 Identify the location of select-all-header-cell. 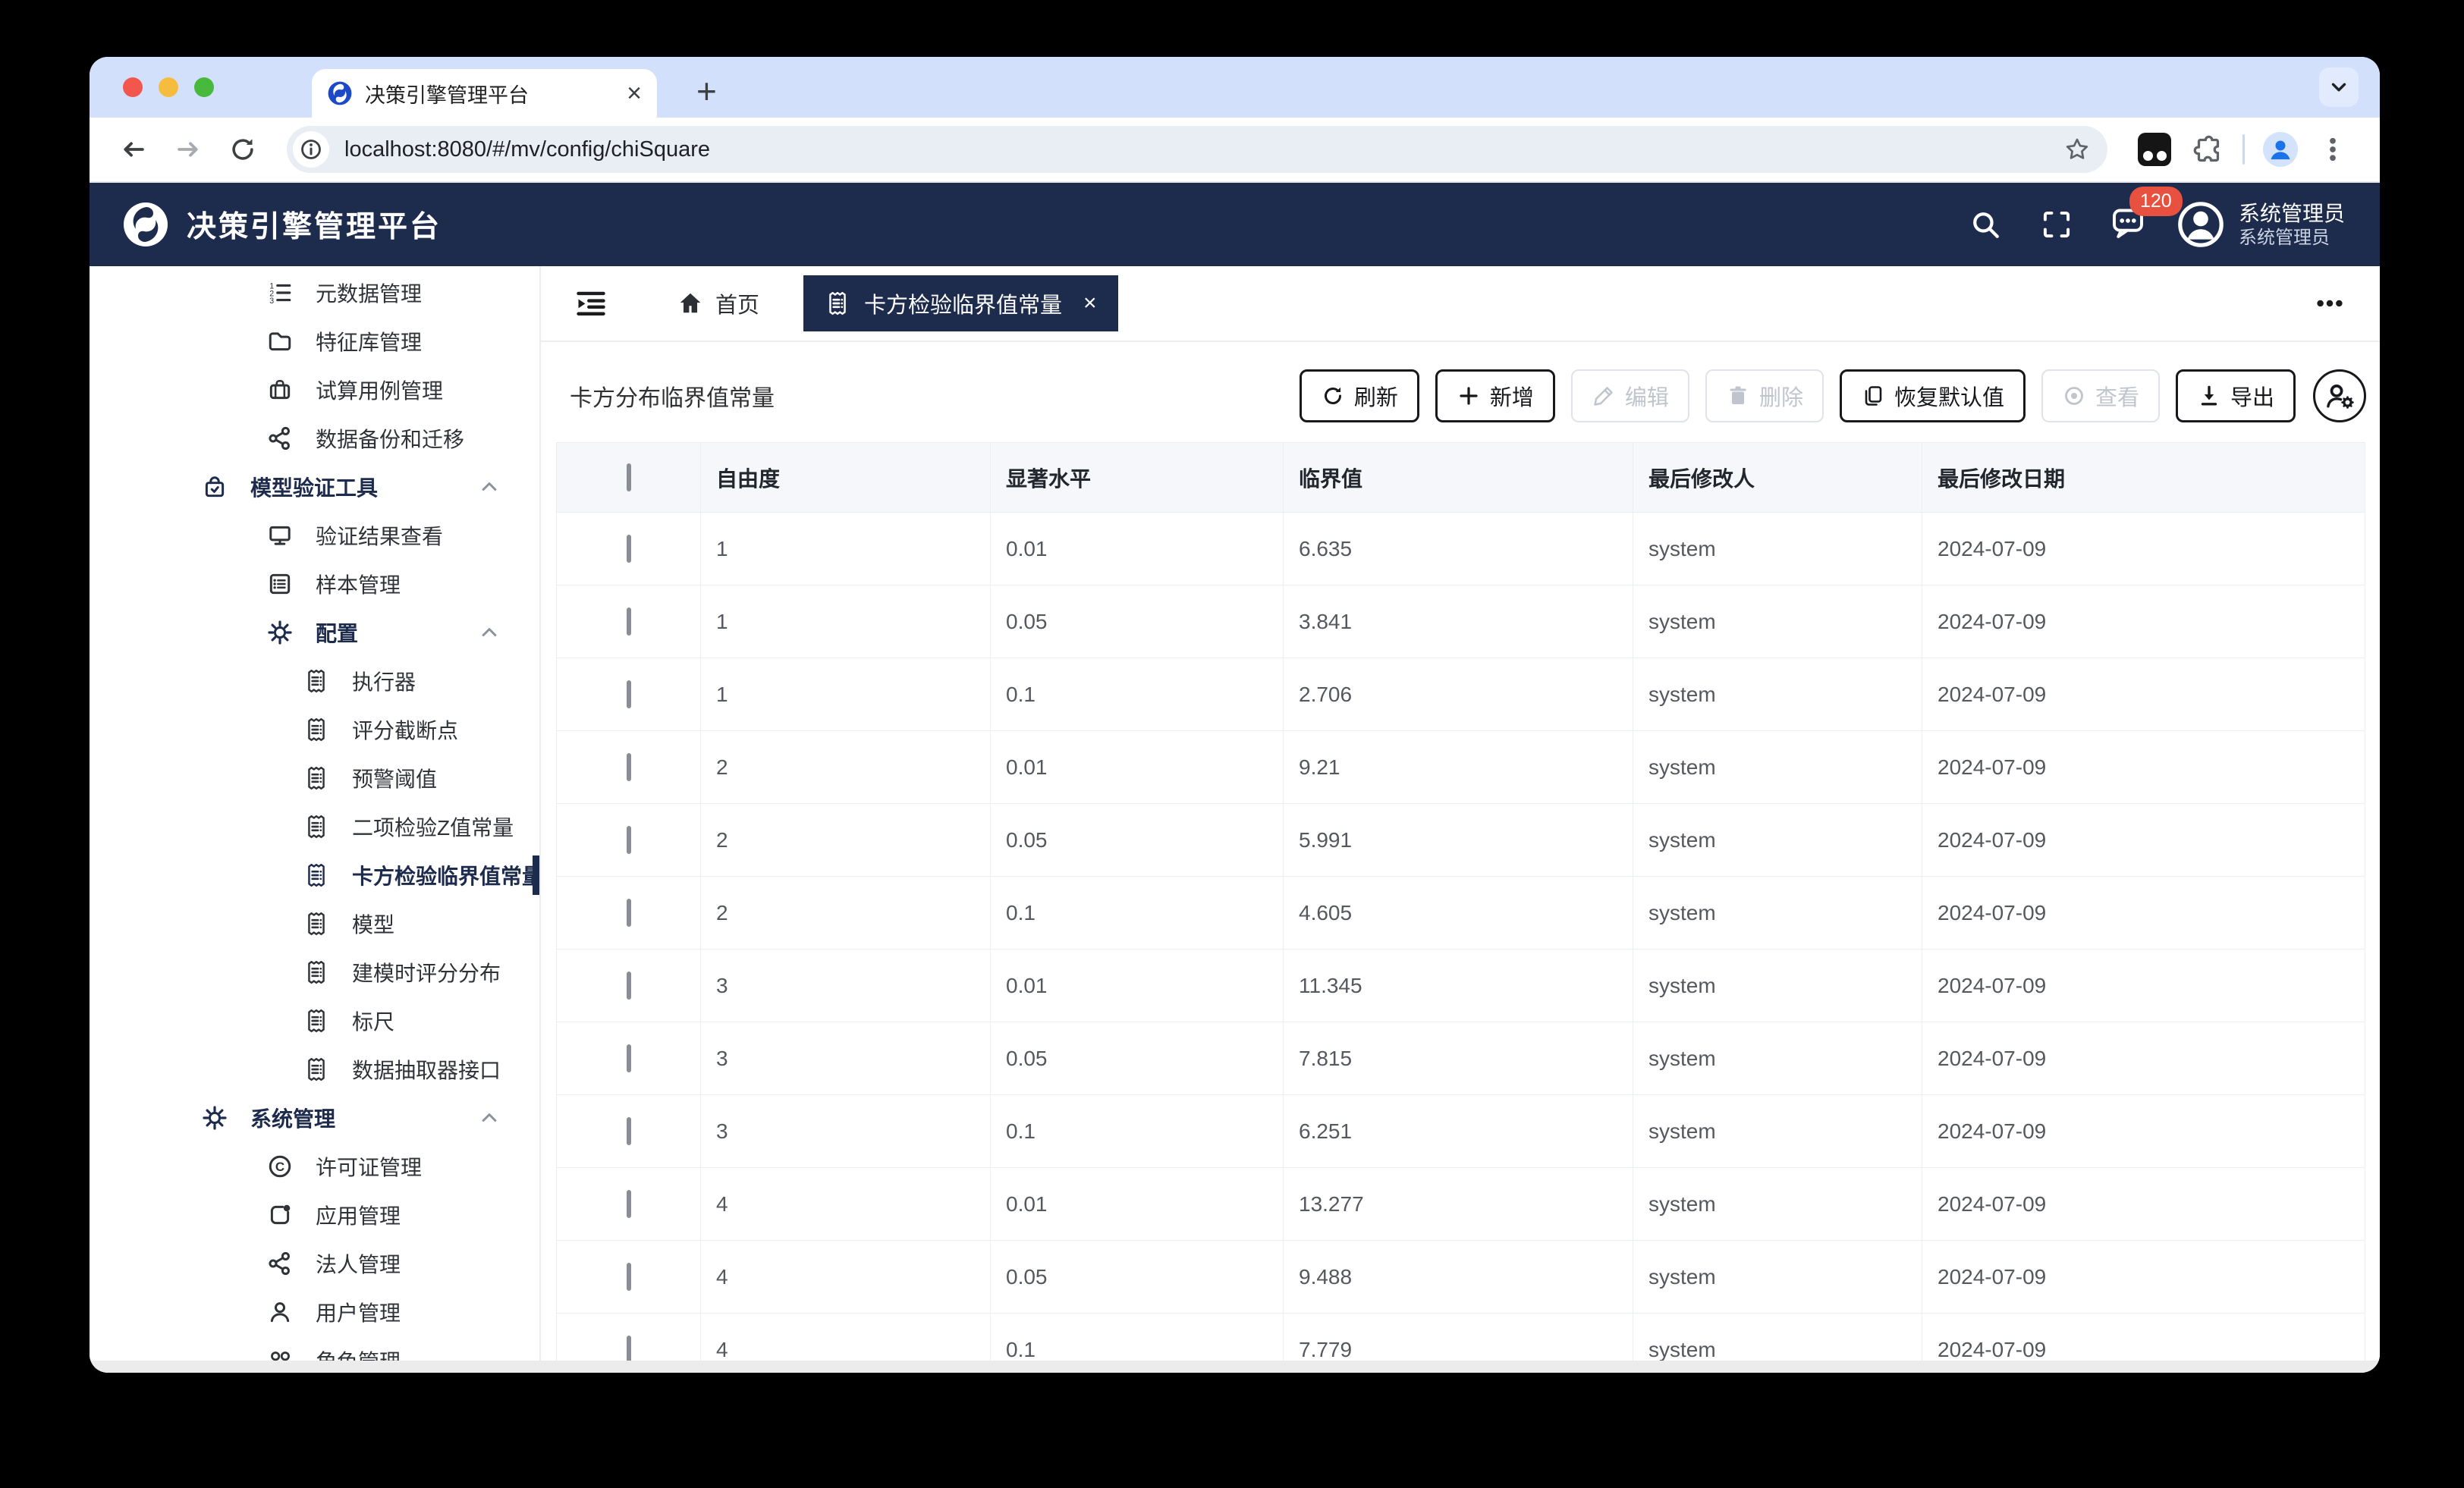
(628, 478).